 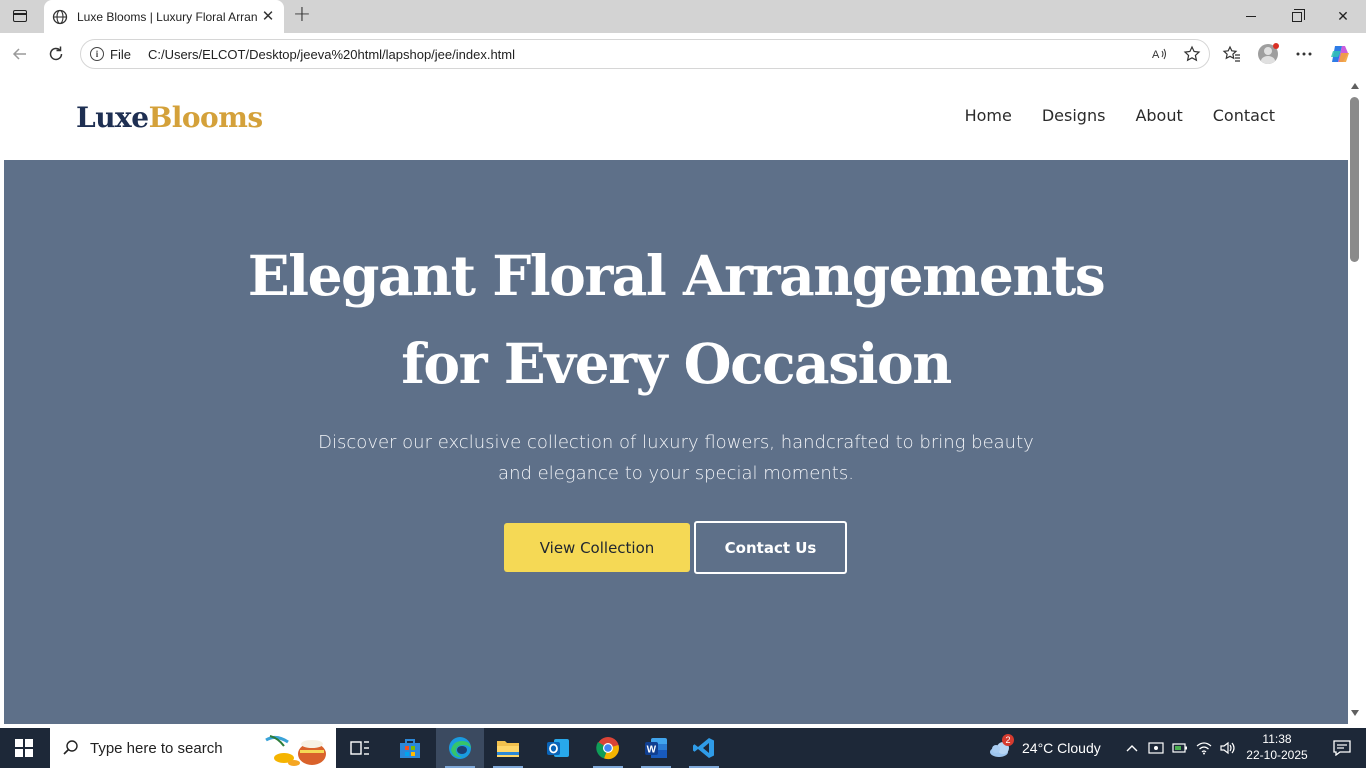 What do you see at coordinates (56, 54) in the screenshot?
I see `refresh-icon` at bounding box center [56, 54].